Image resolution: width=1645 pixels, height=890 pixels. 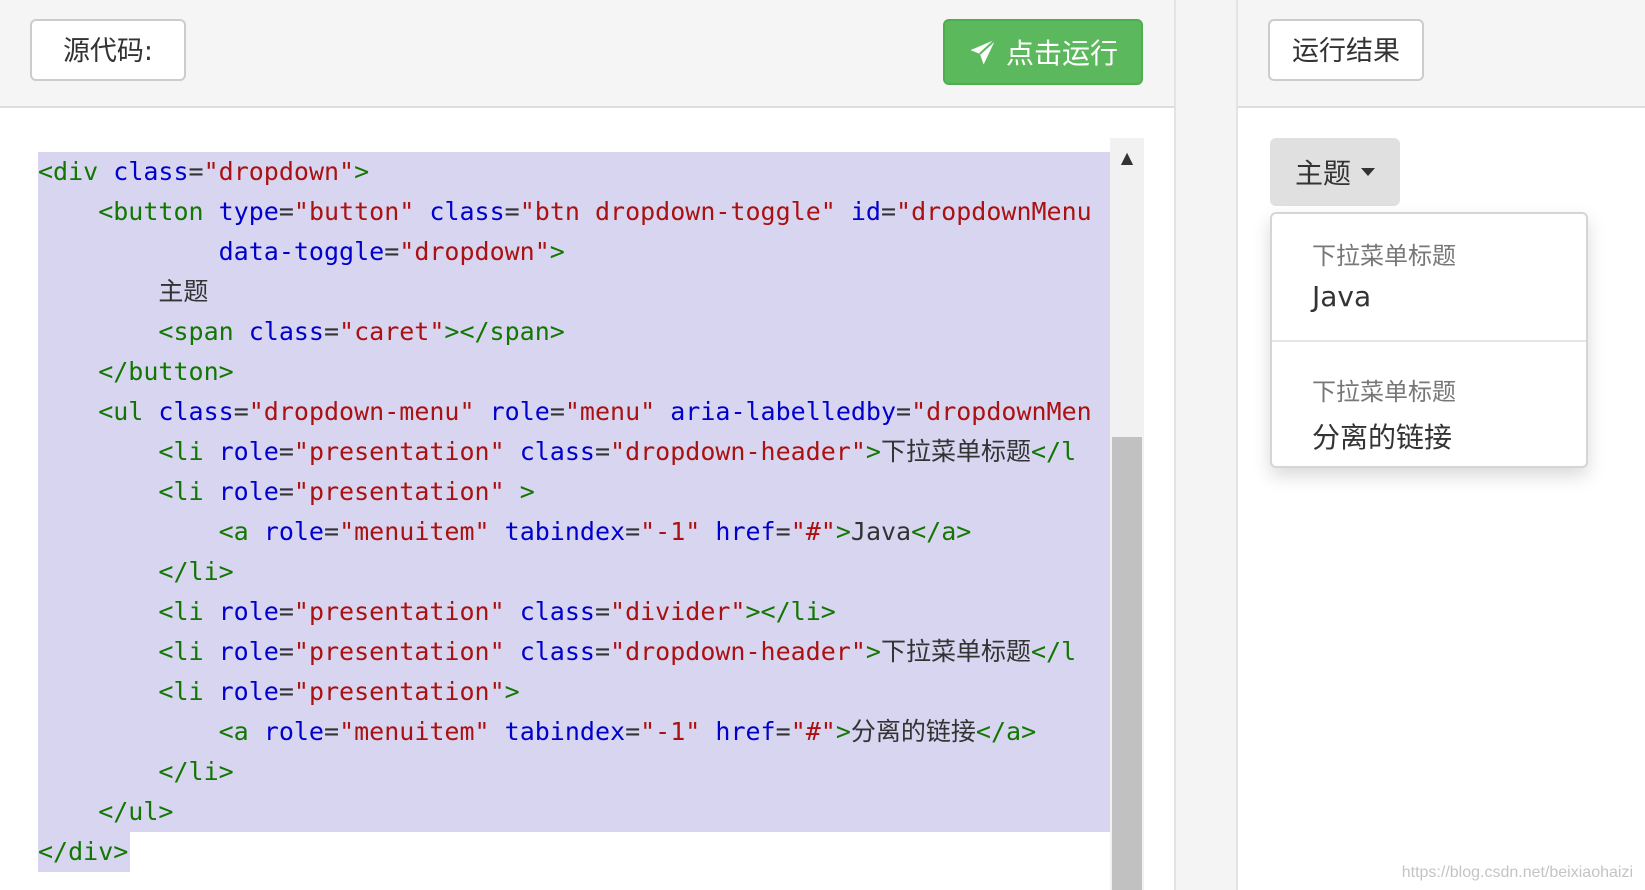 What do you see at coordinates (813, 531) in the screenshot?
I see `code-token: "#"` at bounding box center [813, 531].